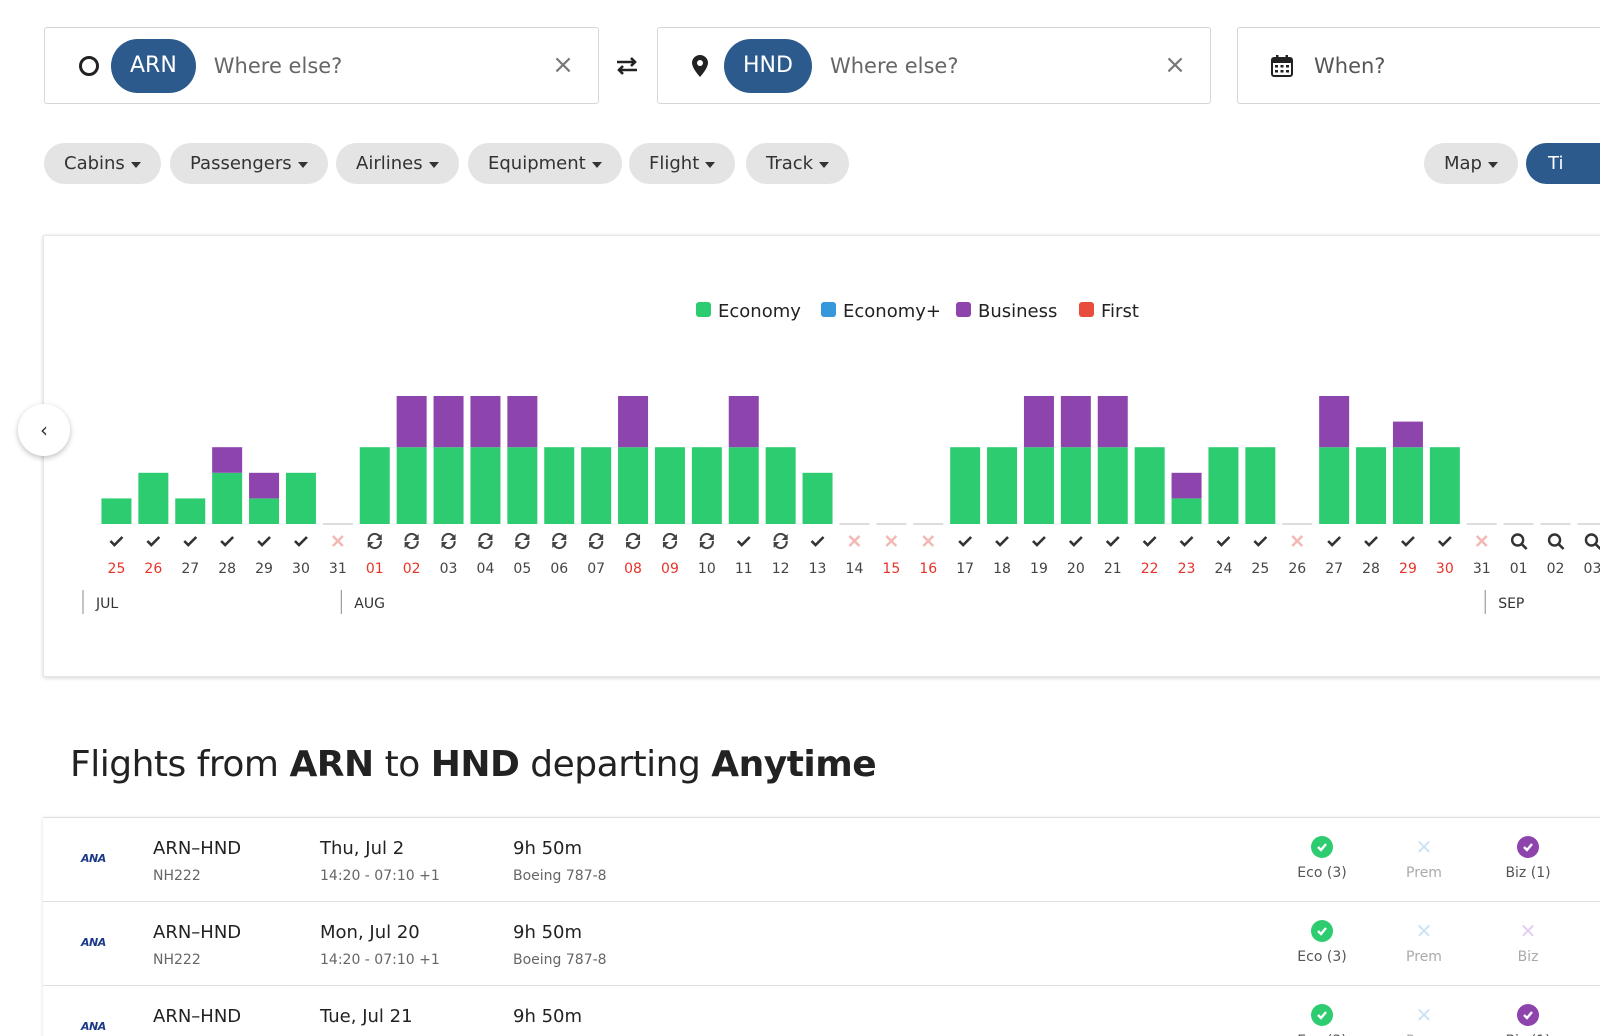  What do you see at coordinates (1563, 163) in the screenshot?
I see `timeline-view-button: Ti` at bounding box center [1563, 163].